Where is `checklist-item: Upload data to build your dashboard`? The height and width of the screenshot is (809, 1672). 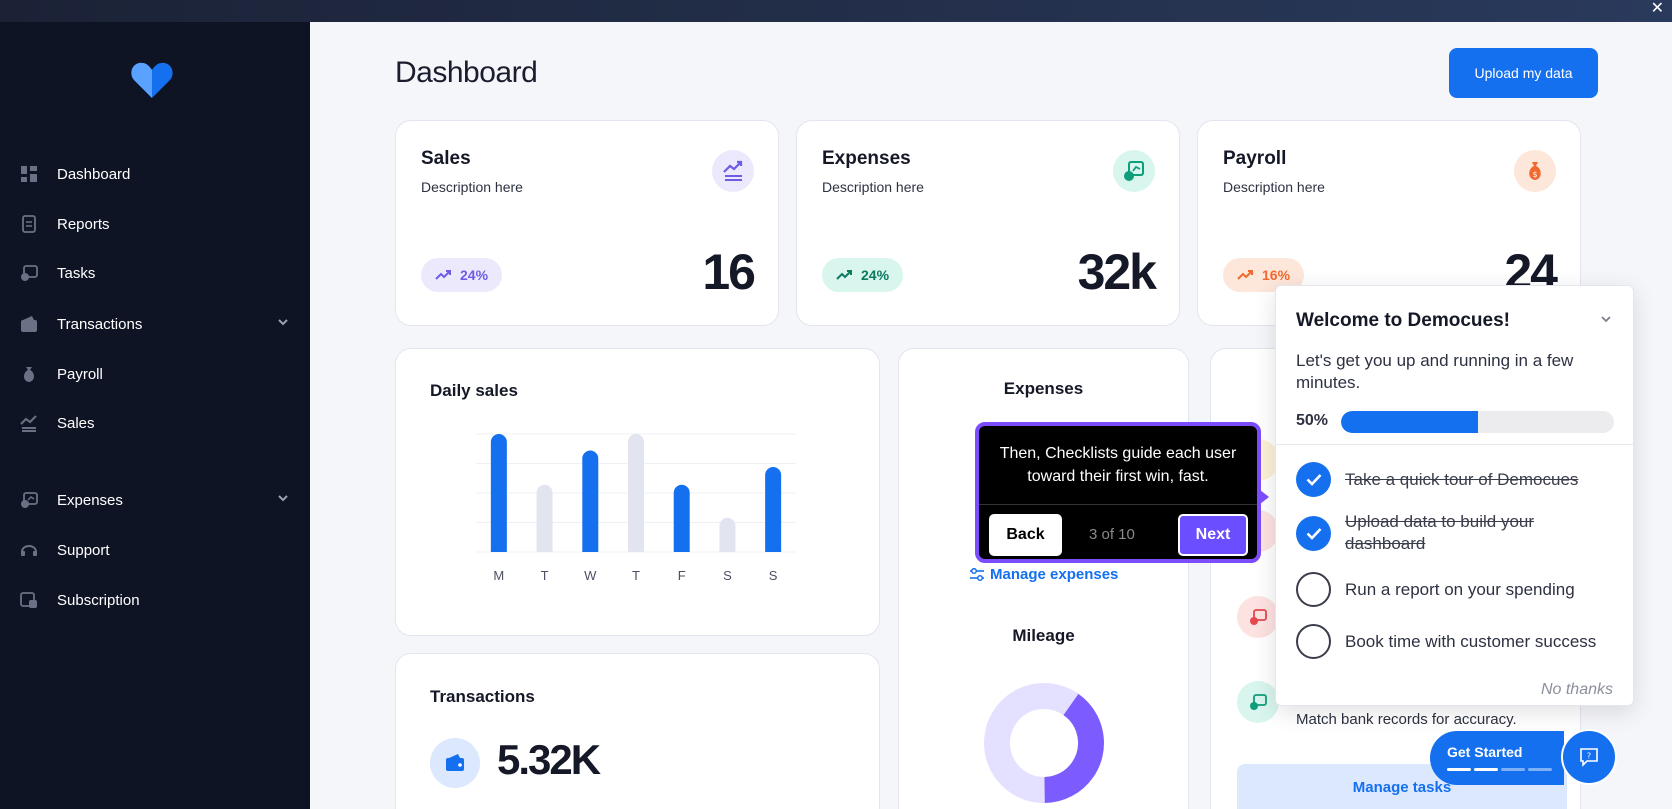 checklist-item: Upload data to build your dashboard is located at coordinates (1456, 533).